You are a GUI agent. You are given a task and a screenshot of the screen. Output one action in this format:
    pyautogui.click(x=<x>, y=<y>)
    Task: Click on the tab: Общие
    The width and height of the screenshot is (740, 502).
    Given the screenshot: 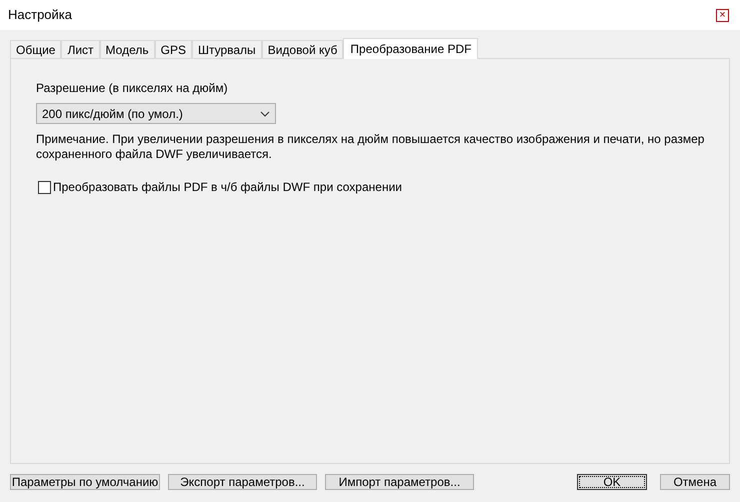 What is the action you would take?
    pyautogui.click(x=36, y=49)
    